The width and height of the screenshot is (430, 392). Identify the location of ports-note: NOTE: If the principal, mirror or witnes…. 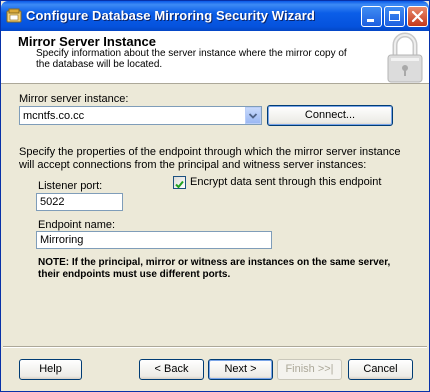
(214, 268).